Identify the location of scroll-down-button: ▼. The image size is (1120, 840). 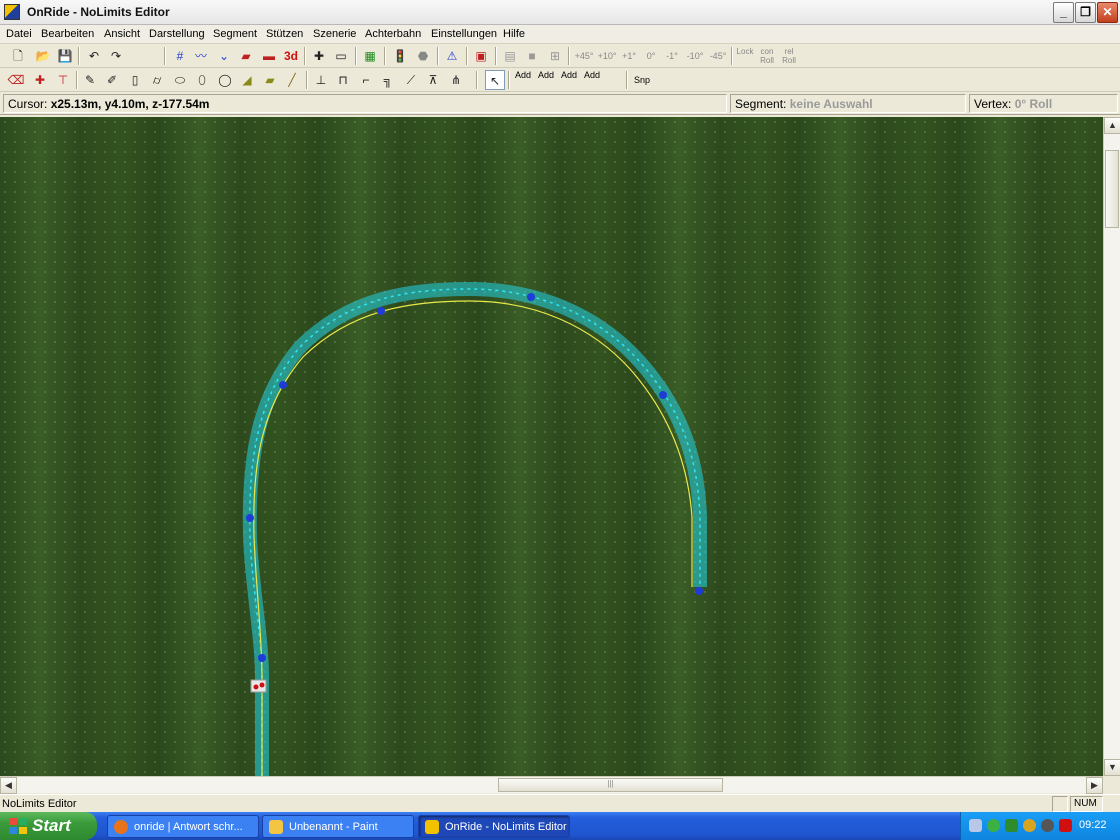
(1112, 767).